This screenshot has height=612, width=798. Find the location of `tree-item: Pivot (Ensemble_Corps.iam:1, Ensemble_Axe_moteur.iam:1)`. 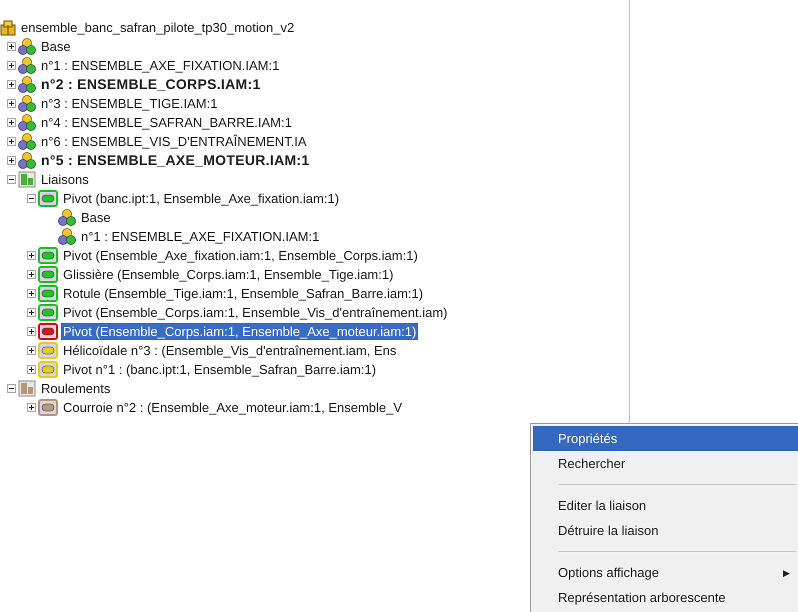

tree-item: Pivot (Ensemble_Corps.iam:1, Ensemble_Axe_moteur.iam:1) is located at coordinates (239, 331).